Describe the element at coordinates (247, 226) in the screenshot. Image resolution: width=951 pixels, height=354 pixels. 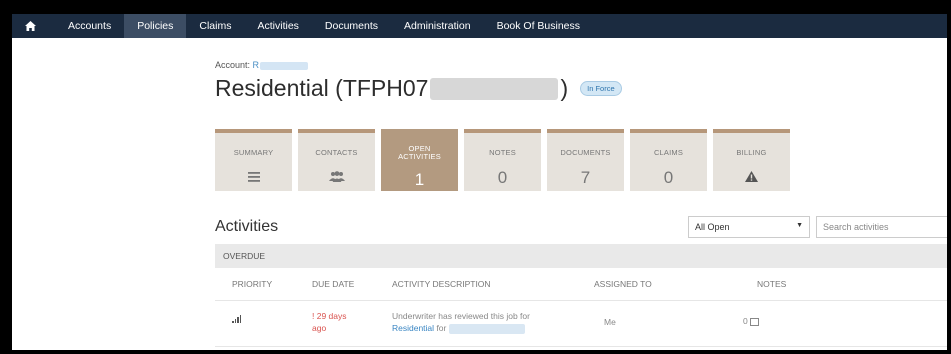
I see `activities-heading: Activities` at that location.